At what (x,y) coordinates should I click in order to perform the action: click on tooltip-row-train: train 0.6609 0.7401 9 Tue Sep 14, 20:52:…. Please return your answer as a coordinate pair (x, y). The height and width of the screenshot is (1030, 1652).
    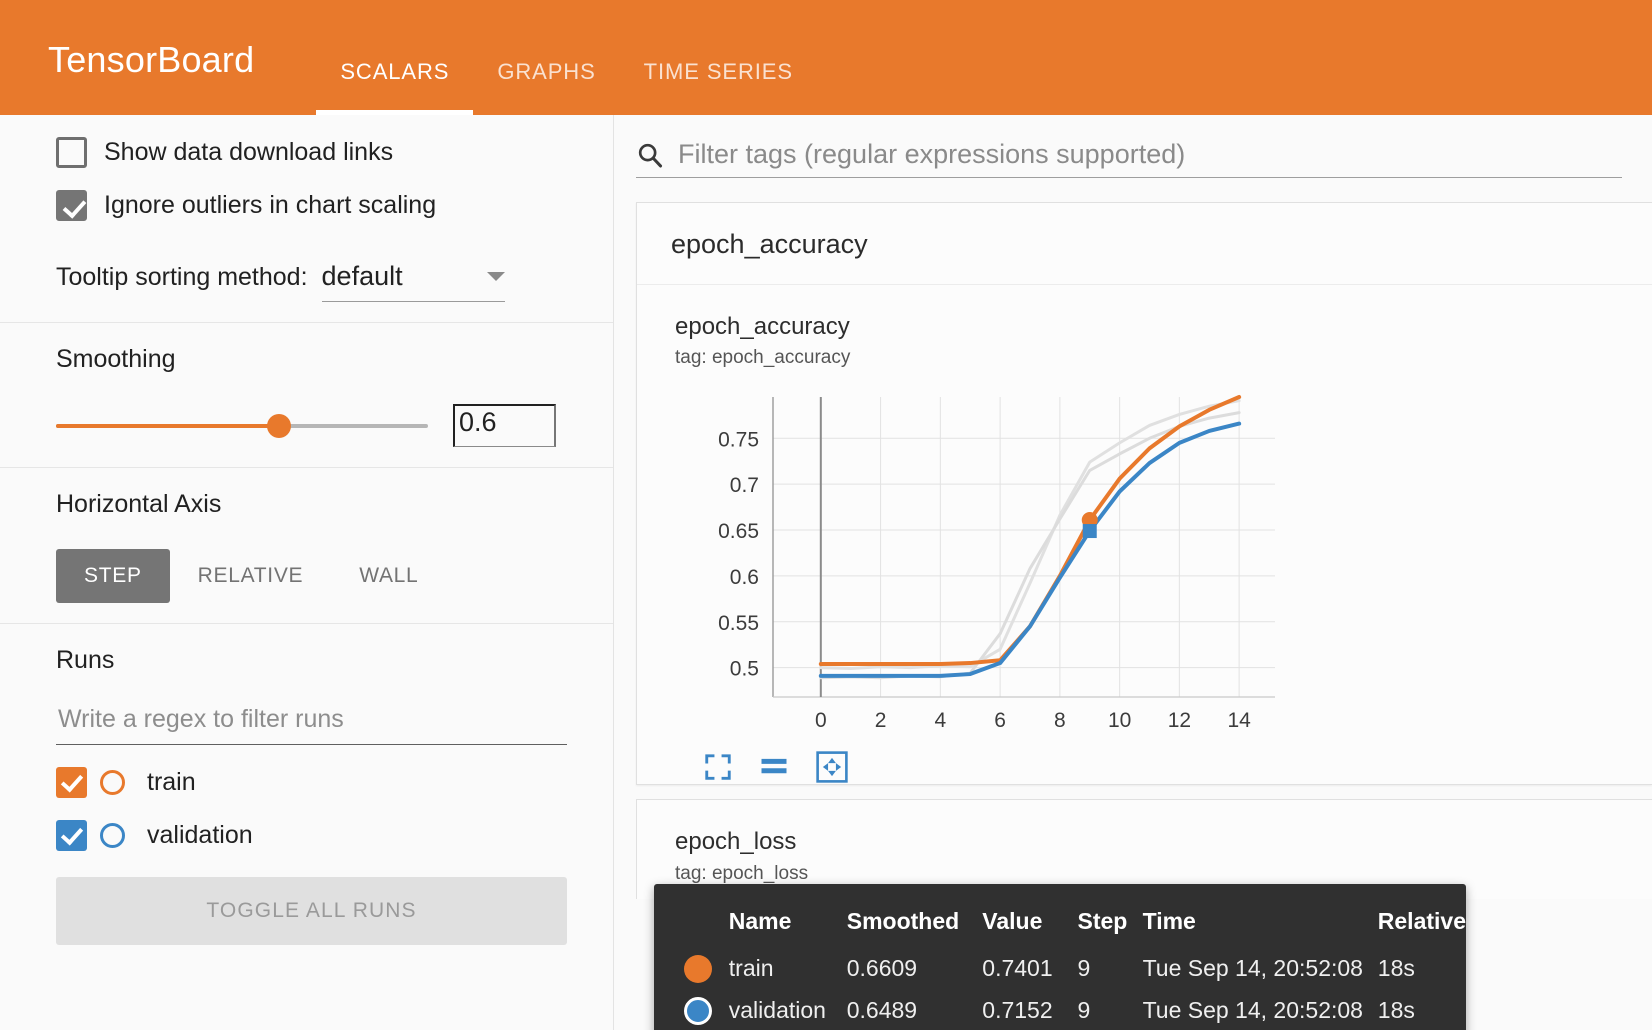
    Looking at the image, I should click on (1060, 970).